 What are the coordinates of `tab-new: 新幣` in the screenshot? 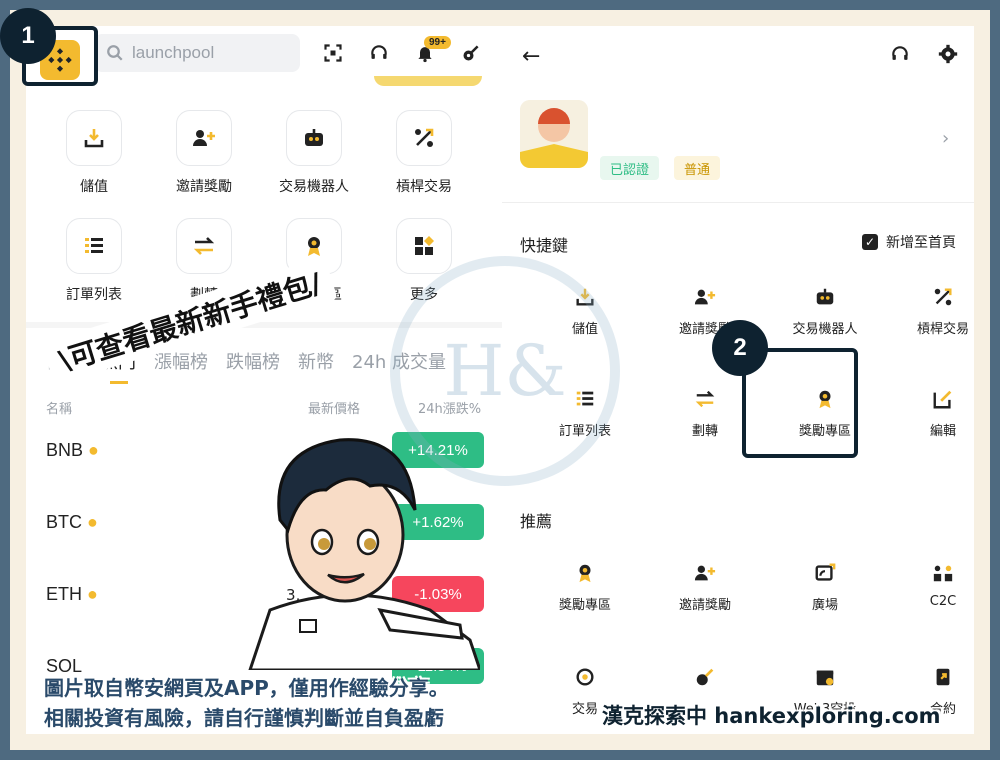 It's located at (316, 361).